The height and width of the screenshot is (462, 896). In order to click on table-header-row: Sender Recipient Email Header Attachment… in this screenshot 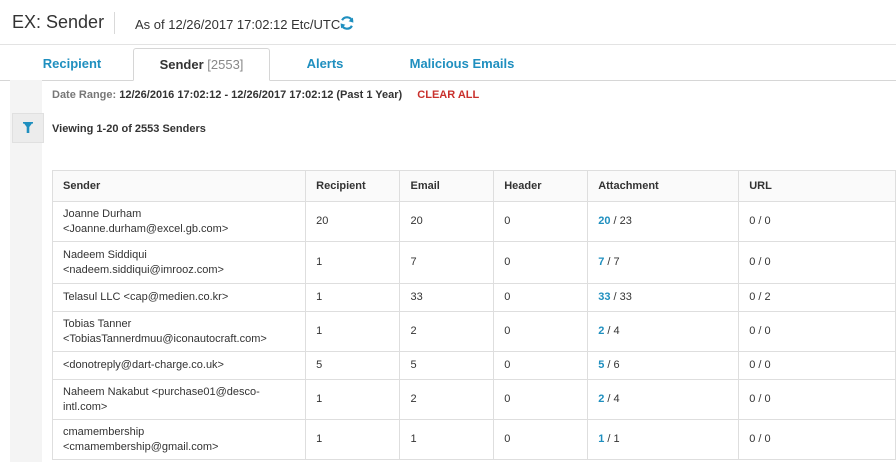, I will do `click(473, 186)`.